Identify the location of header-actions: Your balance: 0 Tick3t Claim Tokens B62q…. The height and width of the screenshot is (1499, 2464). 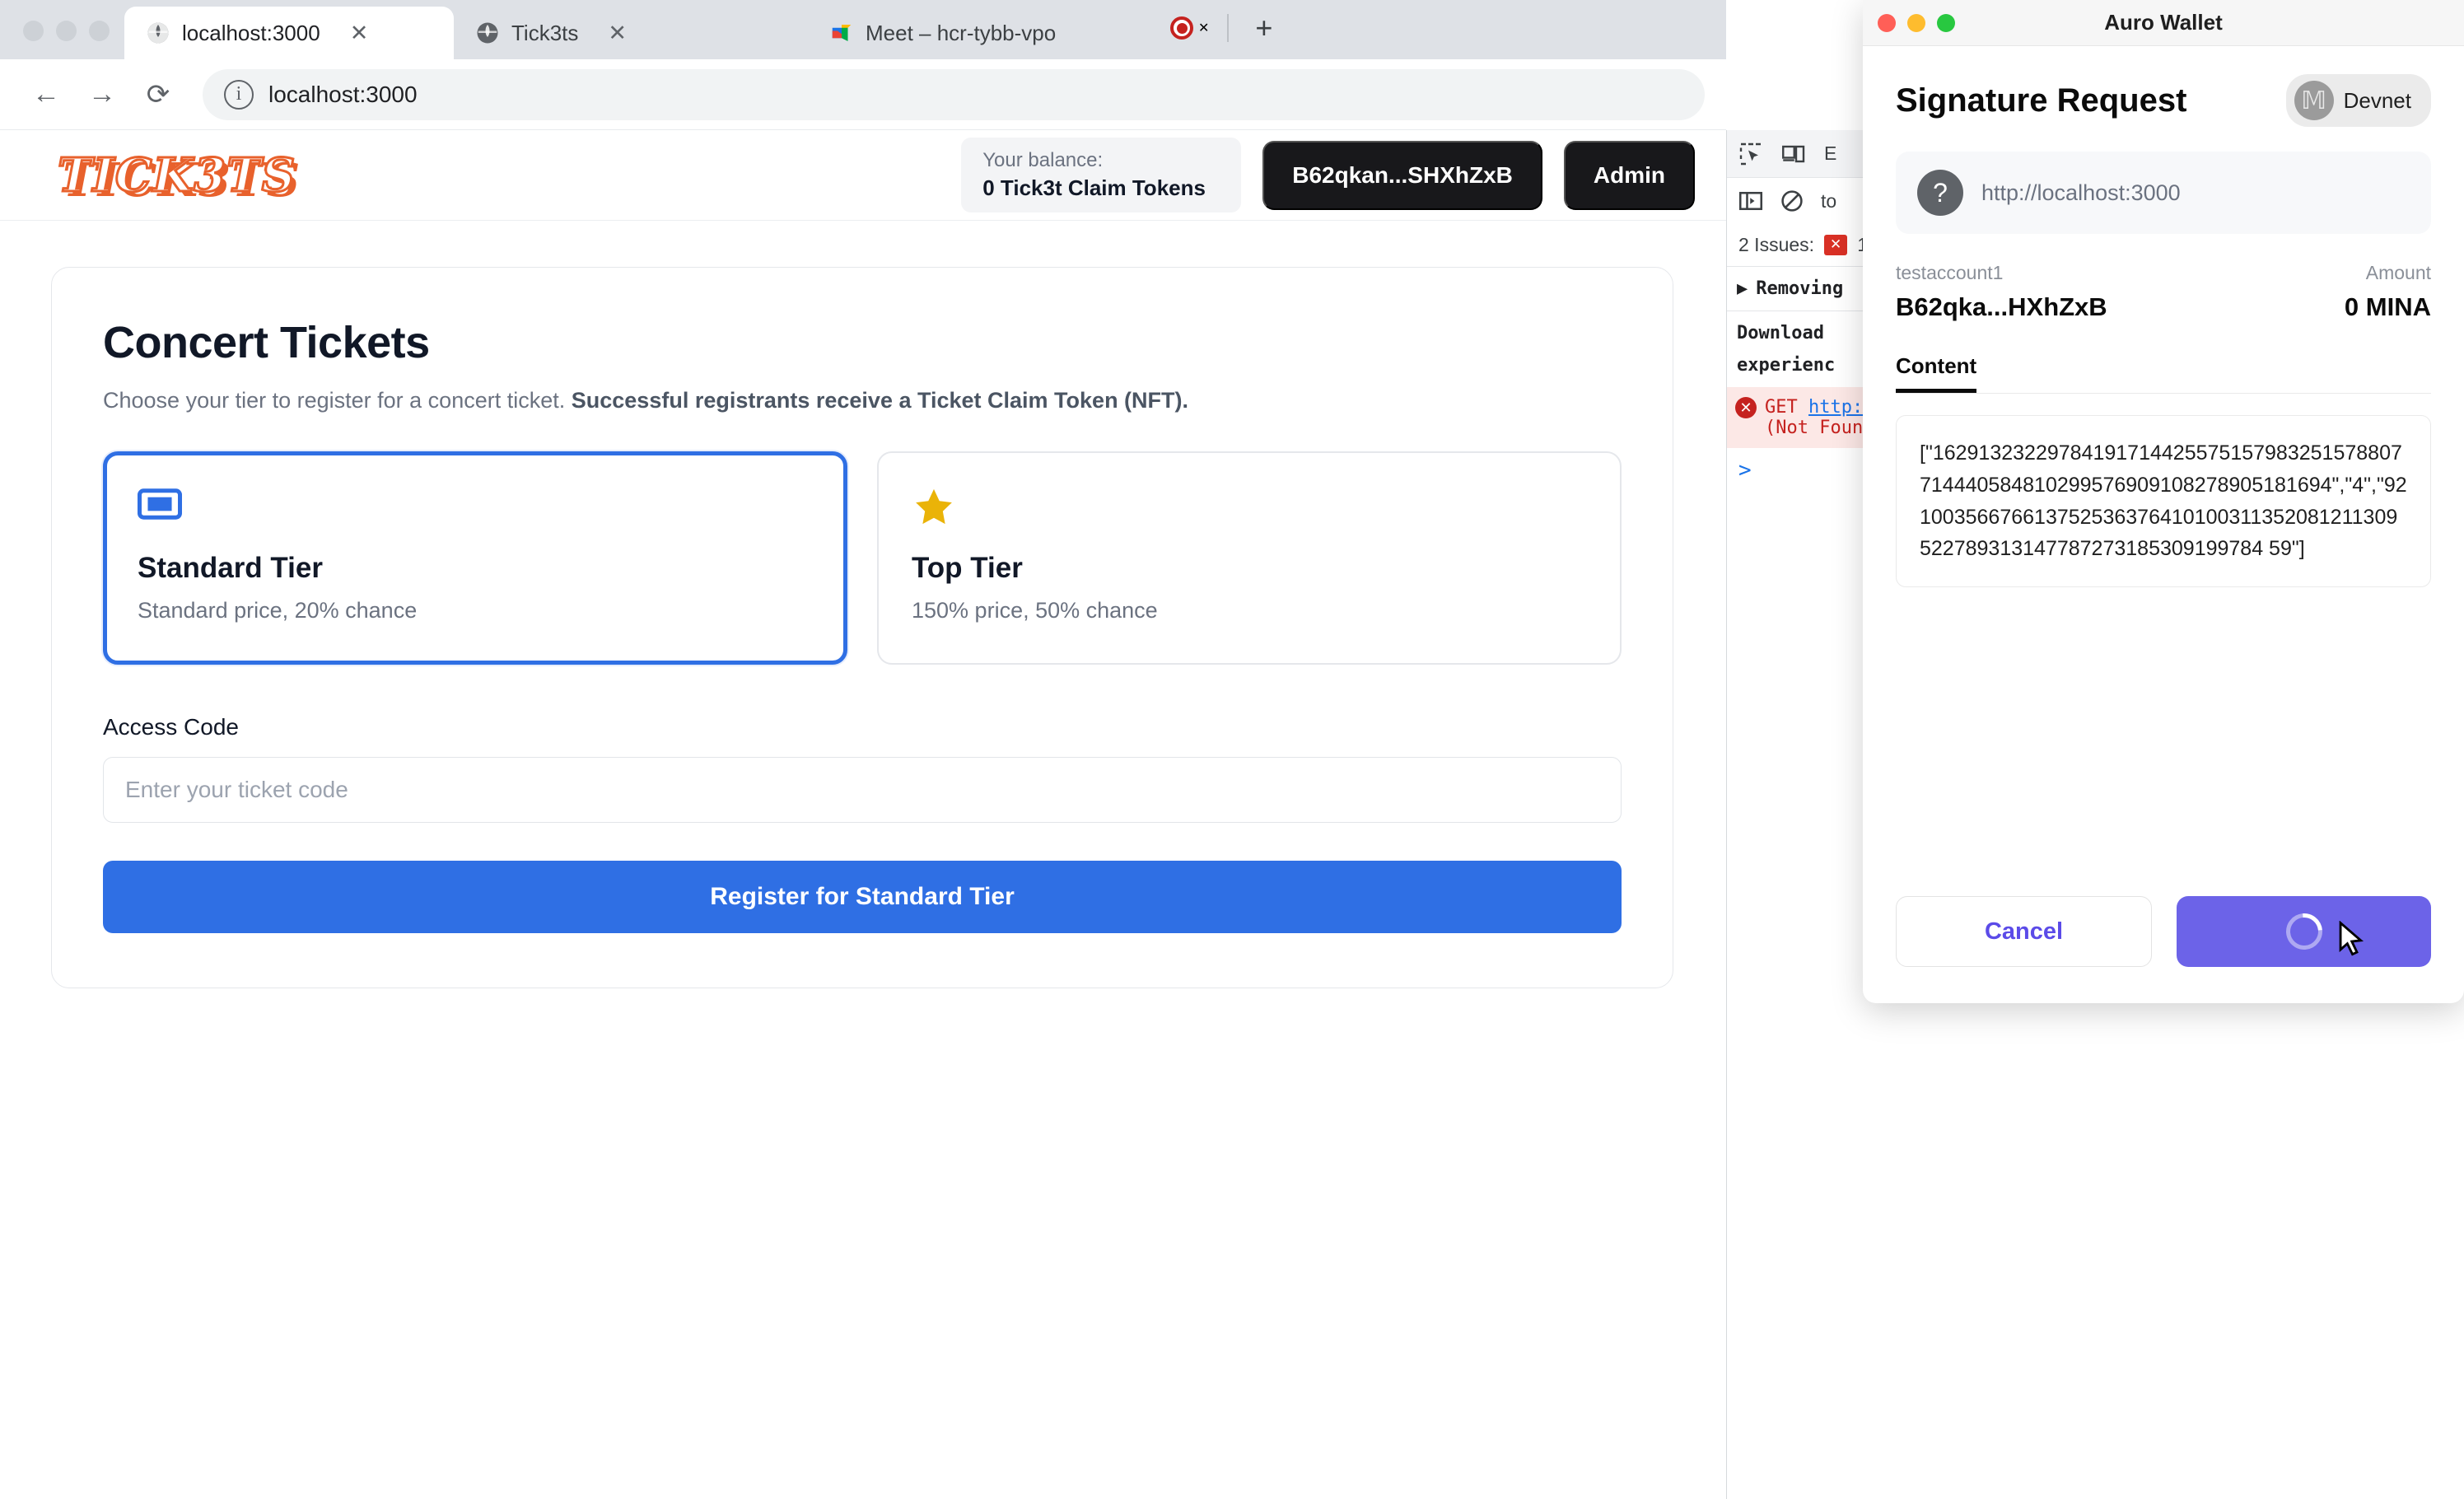
(1328, 175).